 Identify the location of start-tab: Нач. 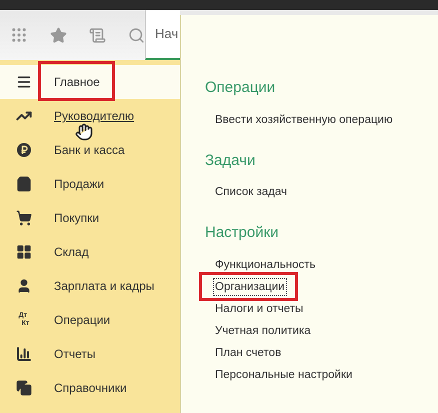
(162, 35).